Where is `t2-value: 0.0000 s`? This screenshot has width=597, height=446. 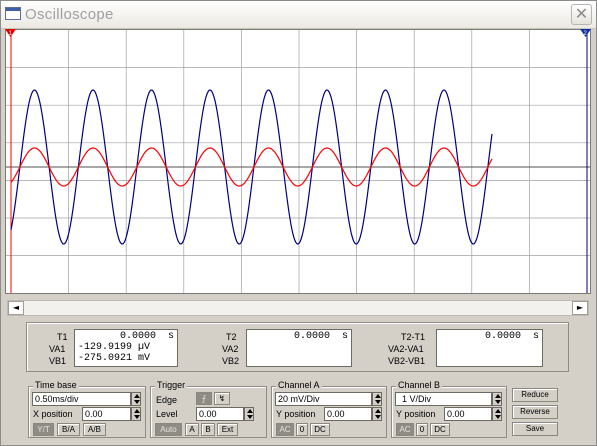
t2-value: 0.0000 s is located at coordinates (320, 336).